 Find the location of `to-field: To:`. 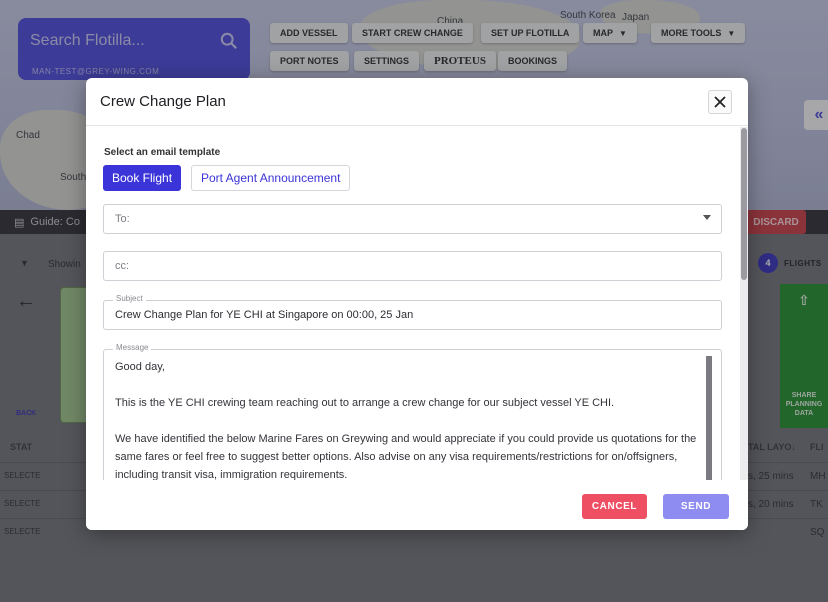

to-field: To: is located at coordinates (412, 219).